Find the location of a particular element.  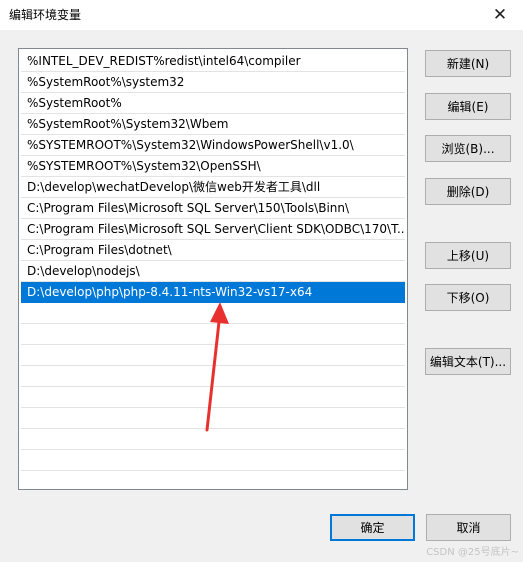

path-list-item: %SystemRoot%\system32 is located at coordinates (213, 82).